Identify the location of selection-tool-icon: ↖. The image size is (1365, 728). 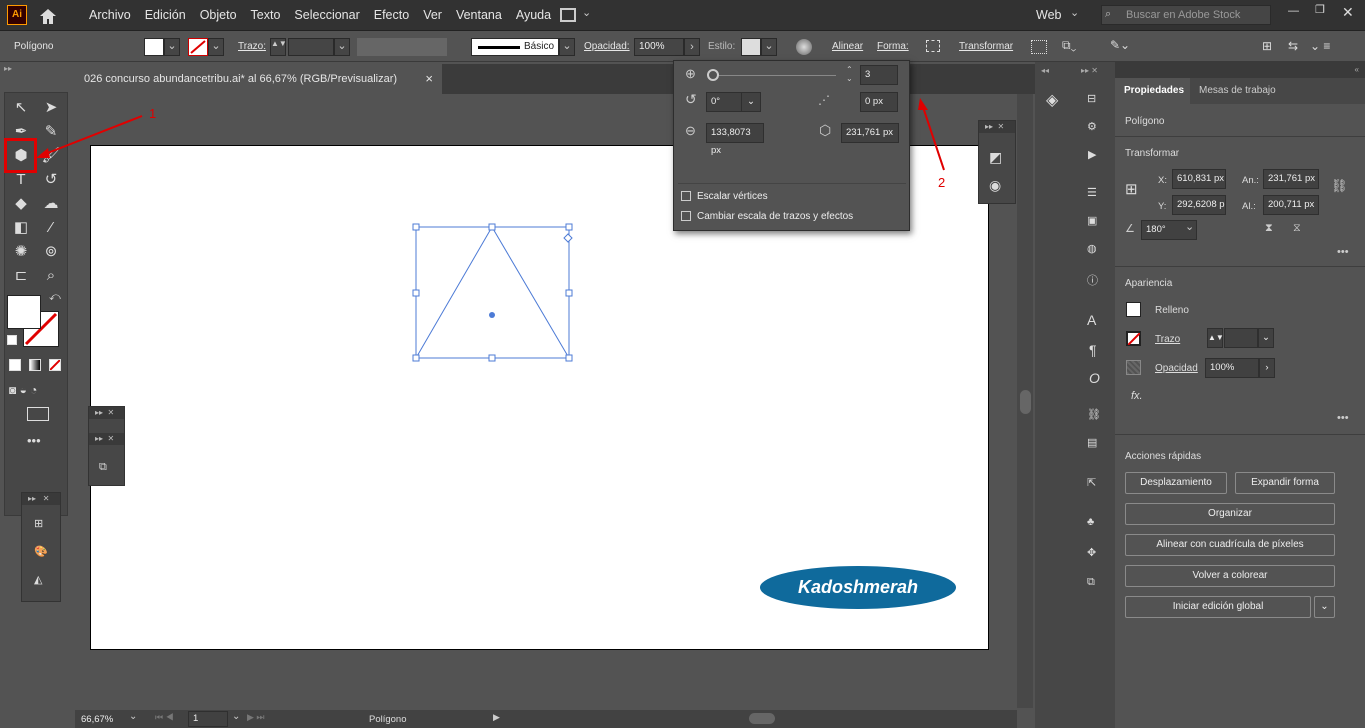
(21, 108).